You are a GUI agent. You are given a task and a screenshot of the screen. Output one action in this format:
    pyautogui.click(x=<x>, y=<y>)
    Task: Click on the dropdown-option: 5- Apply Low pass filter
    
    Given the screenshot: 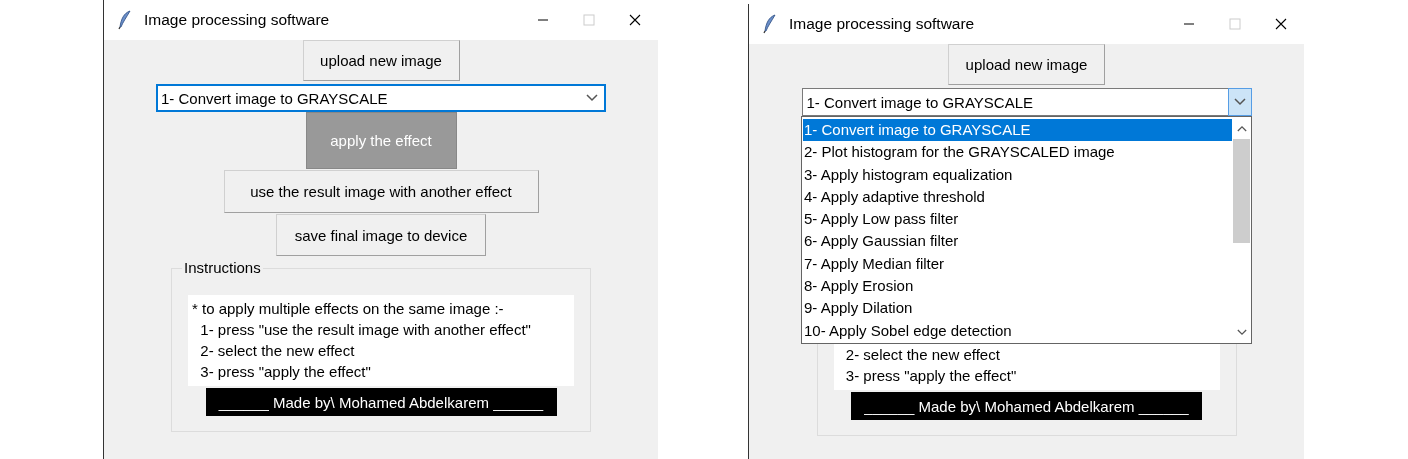 What is the action you would take?
    pyautogui.click(x=1017, y=219)
    